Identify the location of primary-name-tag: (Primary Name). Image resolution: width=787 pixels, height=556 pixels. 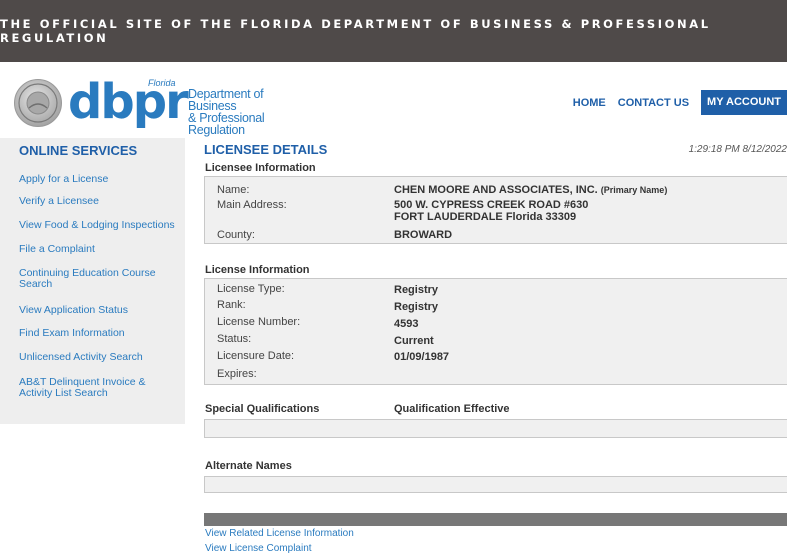
(634, 190).